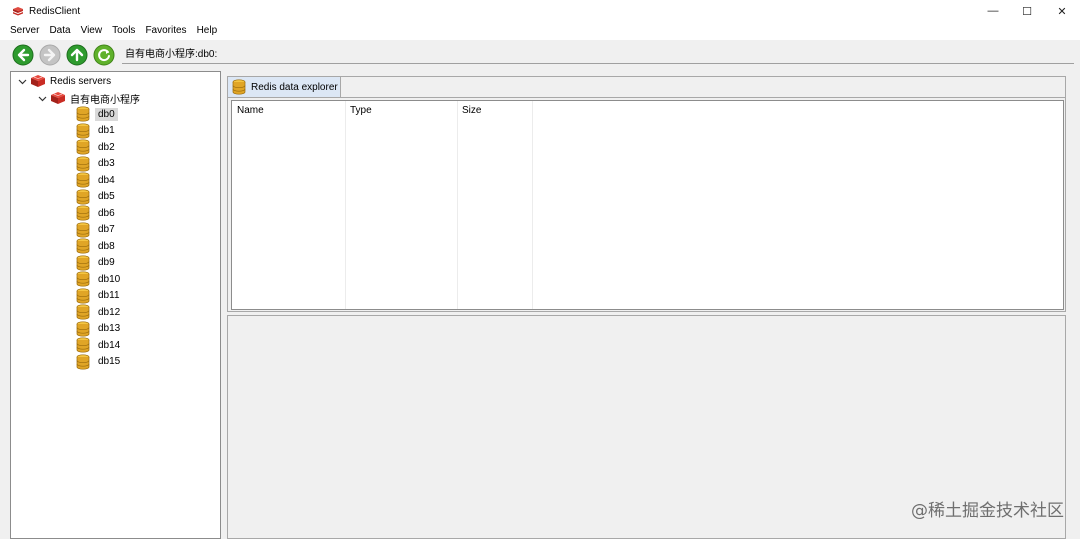 This screenshot has height=539, width=1080. I want to click on window-controls: — ☐ ✕, so click(1028, 11).